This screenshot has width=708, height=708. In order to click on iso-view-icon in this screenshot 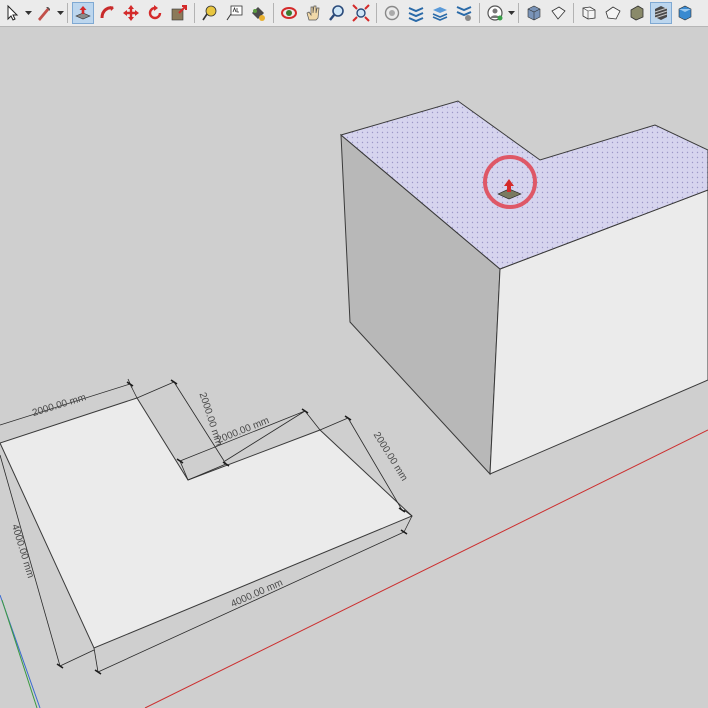, I will do `click(534, 13)`.